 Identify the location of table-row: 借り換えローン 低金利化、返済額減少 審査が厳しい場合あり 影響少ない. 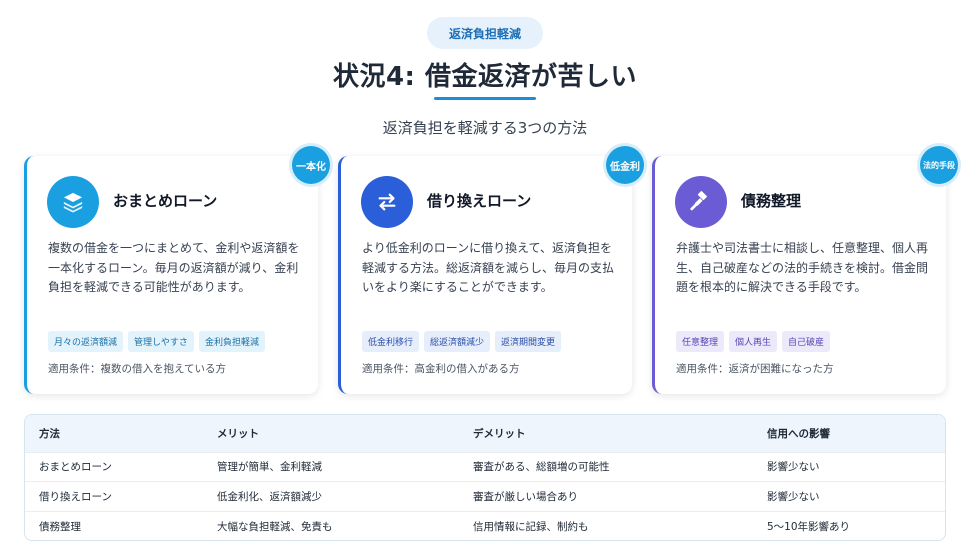
(485, 496).